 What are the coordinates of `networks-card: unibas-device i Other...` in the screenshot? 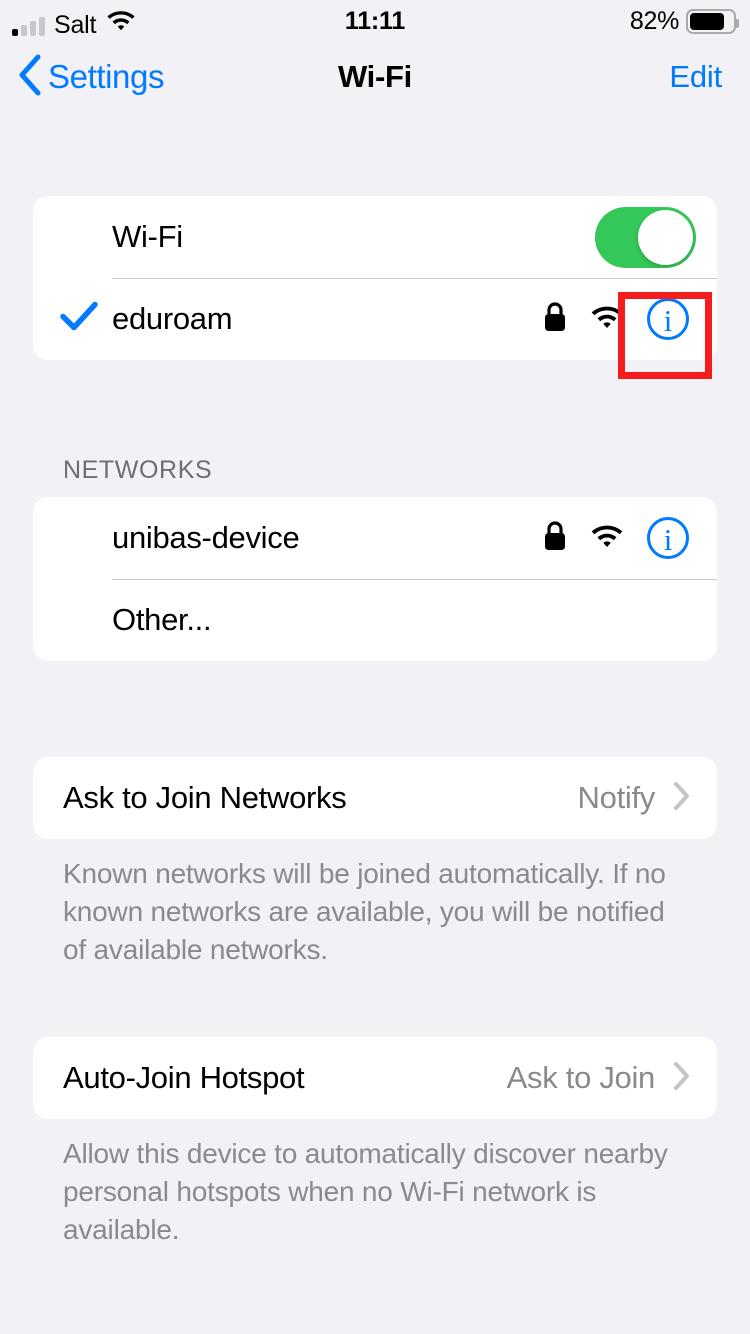 It's located at (375, 579).